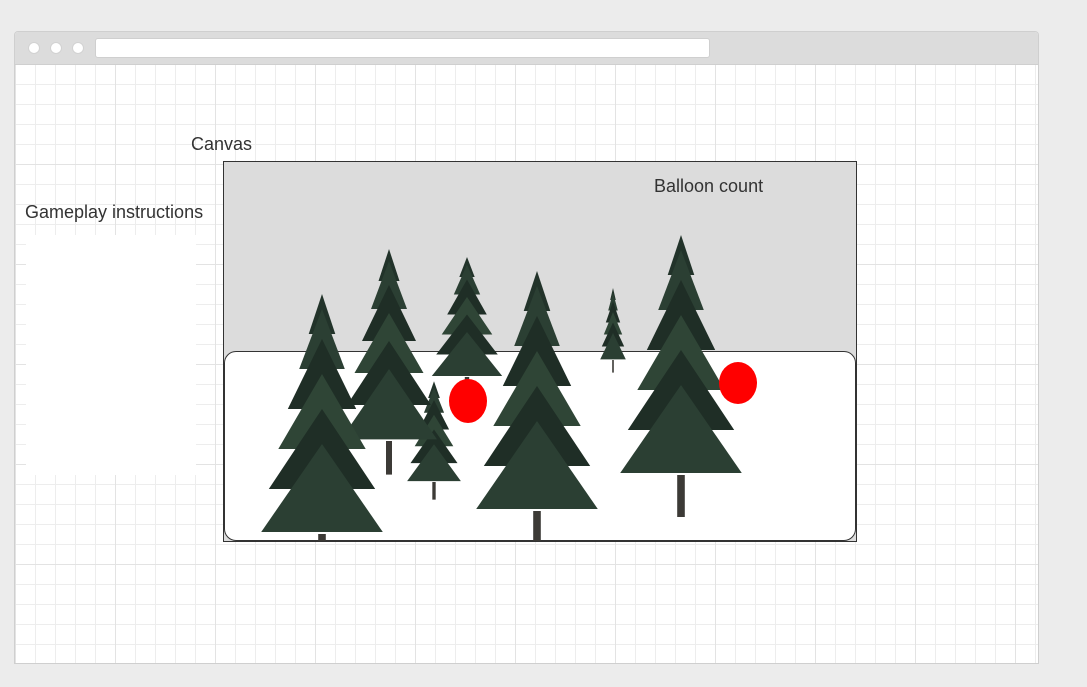 The image size is (1087, 687). Describe the element at coordinates (114, 212) in the screenshot. I see `instructions-label: Gameplay instructions` at that location.